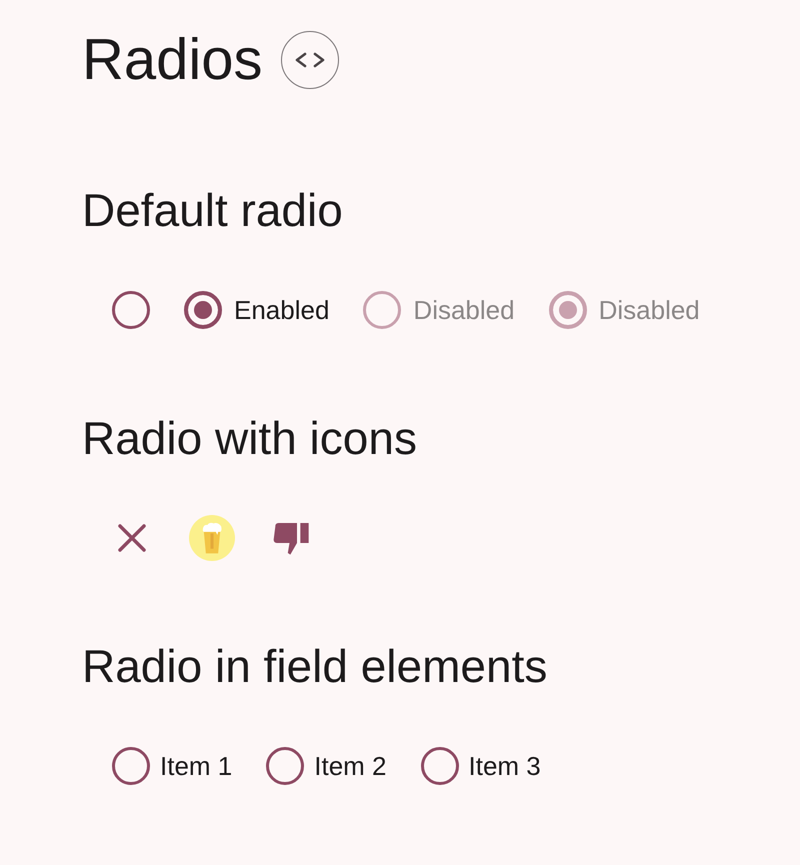 Image resolution: width=800 pixels, height=865 pixels. I want to click on radio-label: Item 2, so click(350, 766).